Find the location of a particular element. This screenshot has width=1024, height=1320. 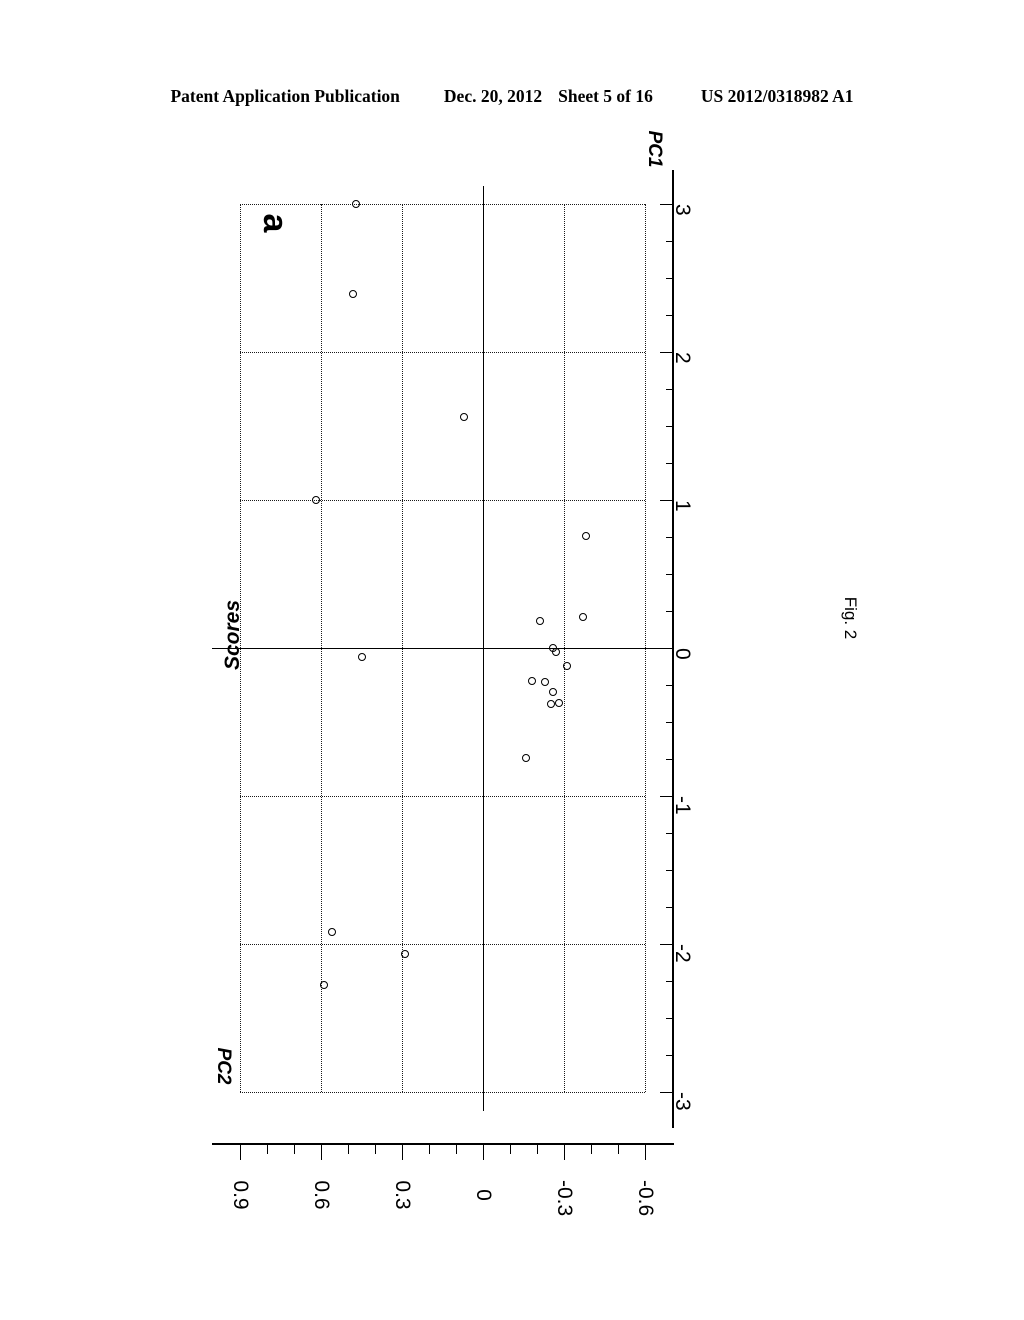

pc1-tick-label: -2 is located at coordinates (682, 953).